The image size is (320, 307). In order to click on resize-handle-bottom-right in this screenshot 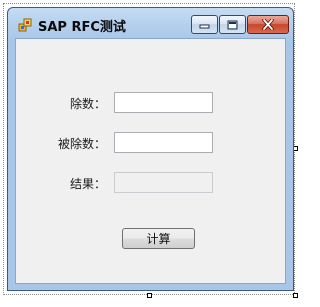, I will do `click(295, 295)`.